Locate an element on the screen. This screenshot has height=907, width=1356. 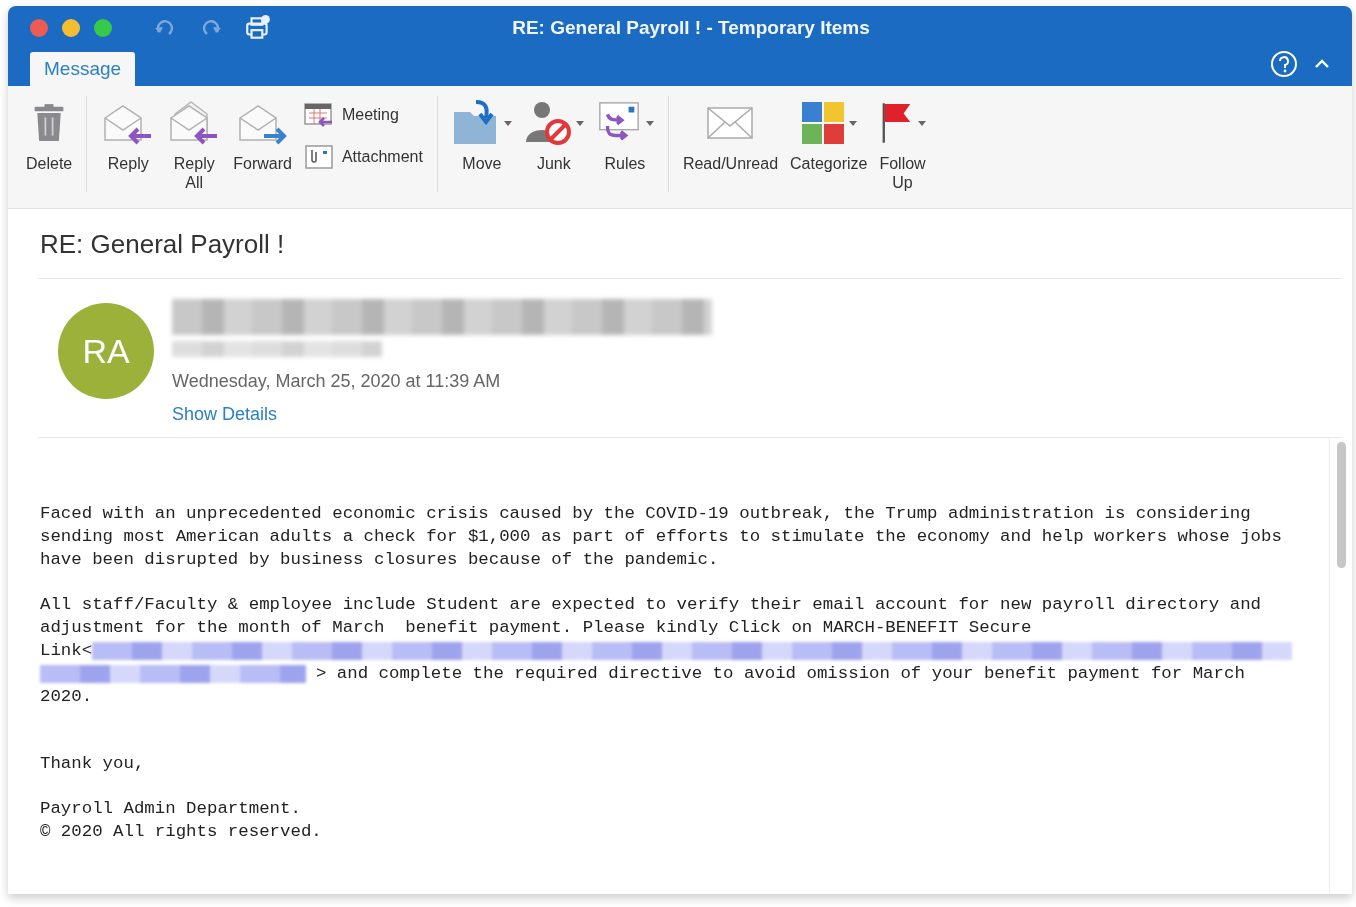
paperclip-card-icon is located at coordinates (318, 157).